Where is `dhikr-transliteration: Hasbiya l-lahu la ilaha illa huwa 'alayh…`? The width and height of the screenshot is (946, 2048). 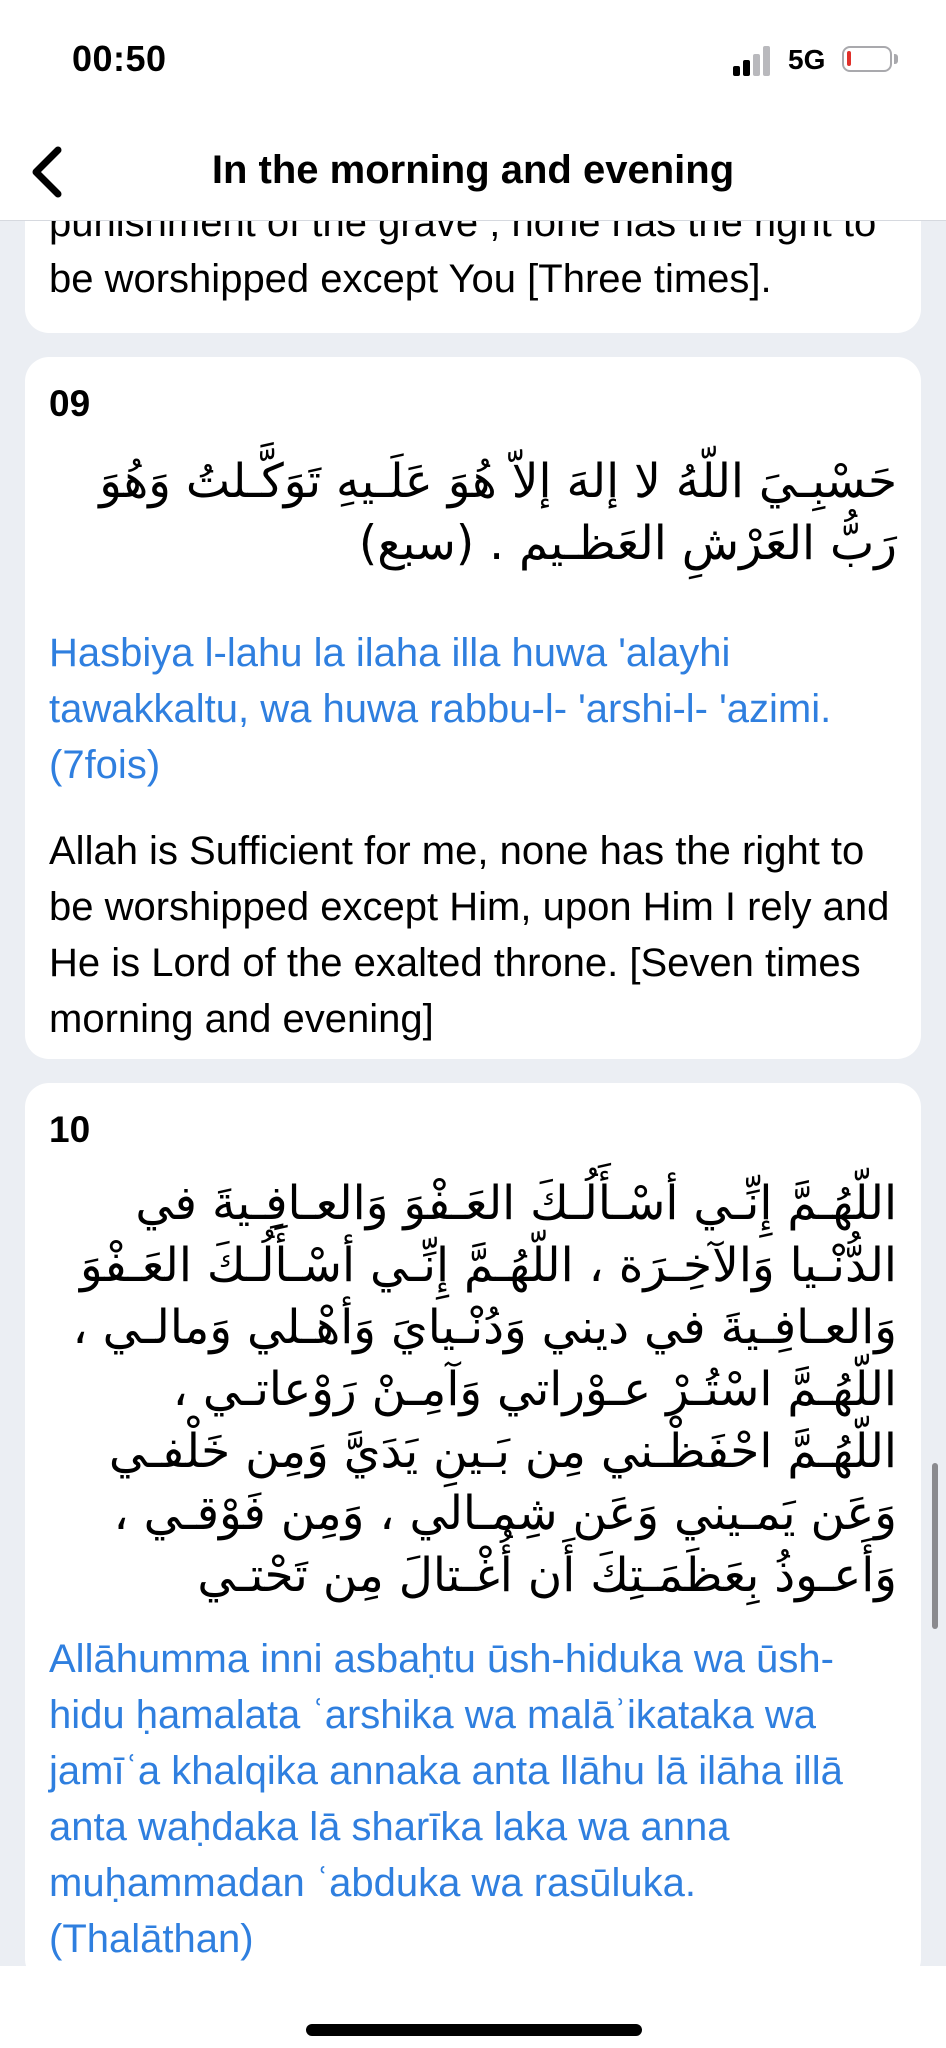 dhikr-transliteration: Hasbiya l-lahu la ilaha illa huwa 'alayh… is located at coordinates (440, 709).